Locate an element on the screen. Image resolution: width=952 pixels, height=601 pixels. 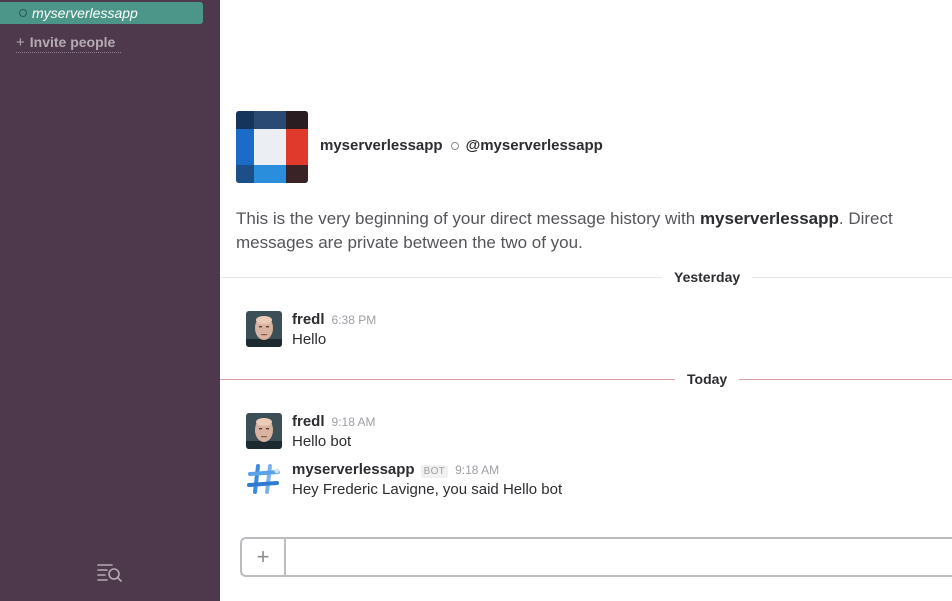
search-list-icon is located at coordinates (110, 572).